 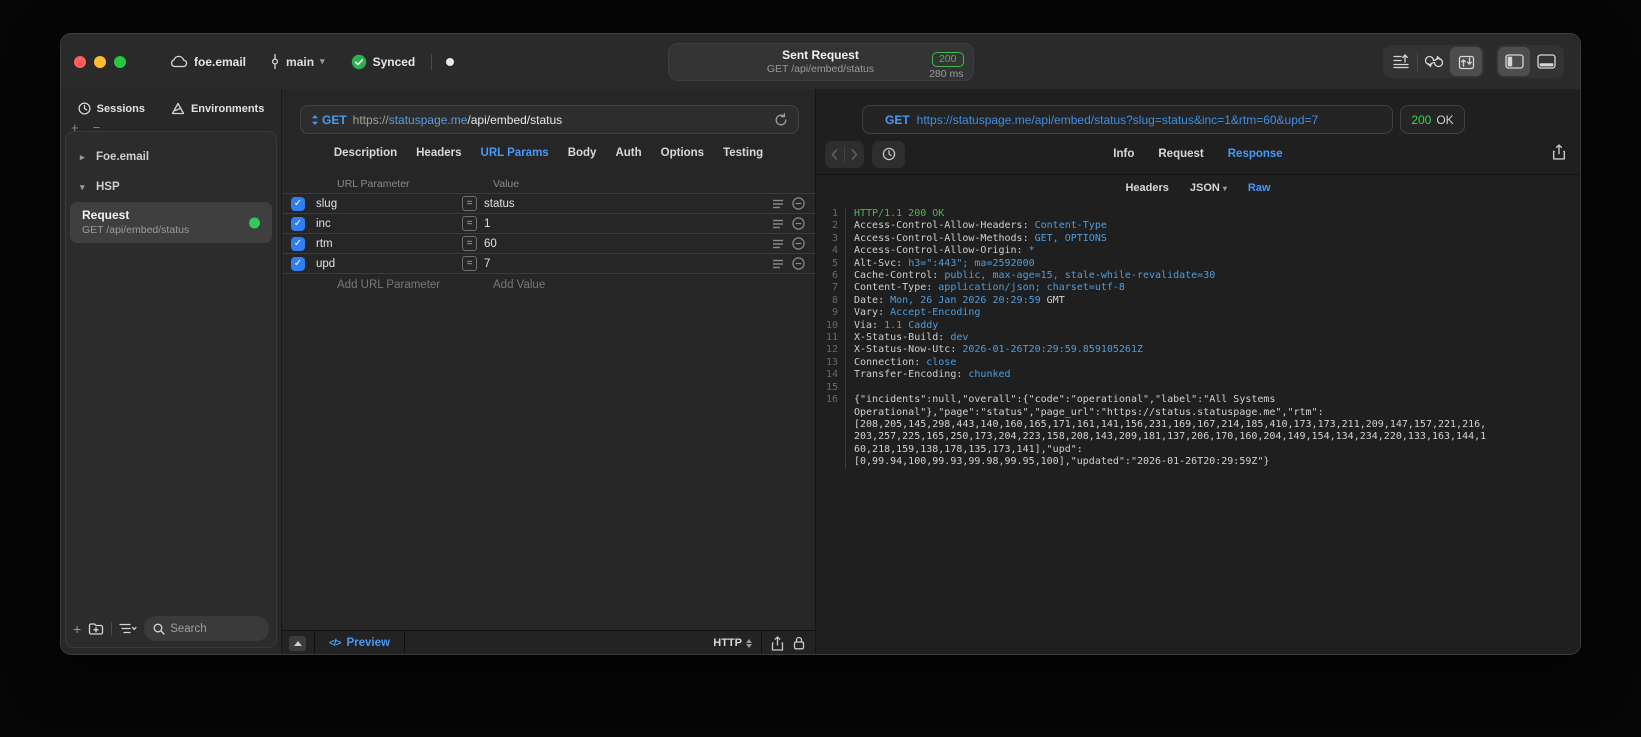 I want to click on zoom-window-button, so click(x=120, y=61).